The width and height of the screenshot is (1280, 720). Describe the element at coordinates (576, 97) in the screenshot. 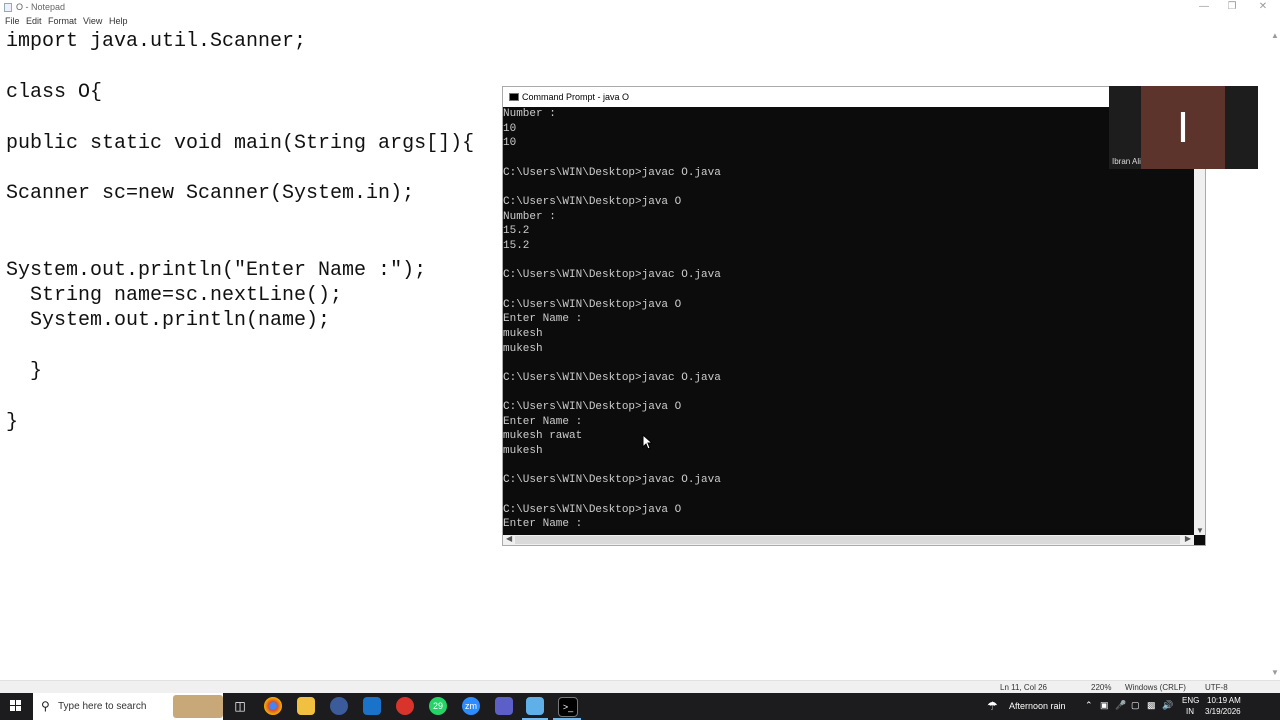

I see `cmd-window-title: Command Prompt - java O` at that location.